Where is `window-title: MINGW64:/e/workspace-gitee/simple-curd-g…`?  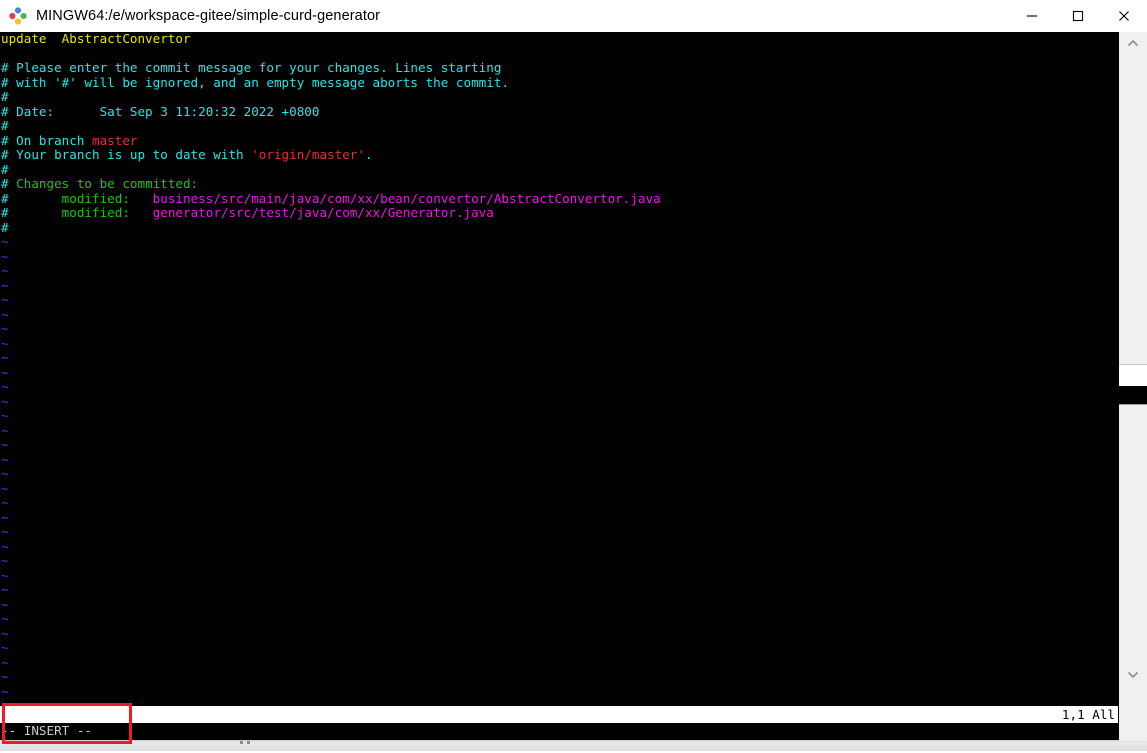
window-title: MINGW64:/e/workspace-gitee/simple-curd-g… is located at coordinates (208, 16).